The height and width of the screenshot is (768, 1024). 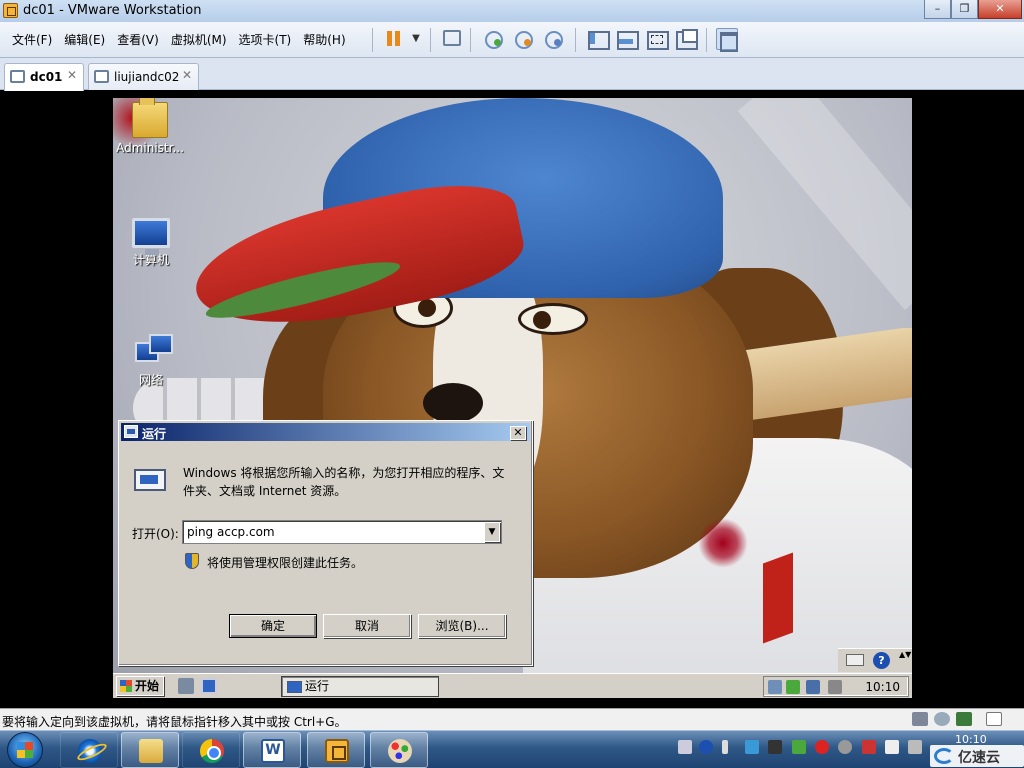 I want to click on menu-file: 文件(F), so click(x=32, y=39).